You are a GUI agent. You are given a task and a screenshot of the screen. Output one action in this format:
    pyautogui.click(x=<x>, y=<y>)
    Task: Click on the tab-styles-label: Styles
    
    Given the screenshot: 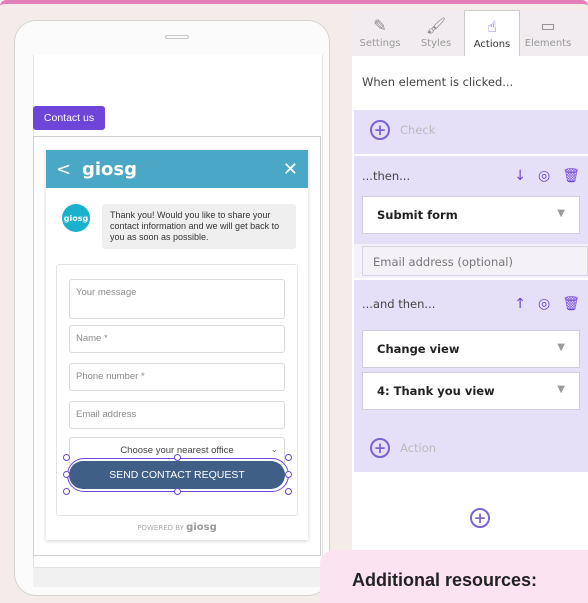 What is the action you would take?
    pyautogui.click(x=436, y=43)
    